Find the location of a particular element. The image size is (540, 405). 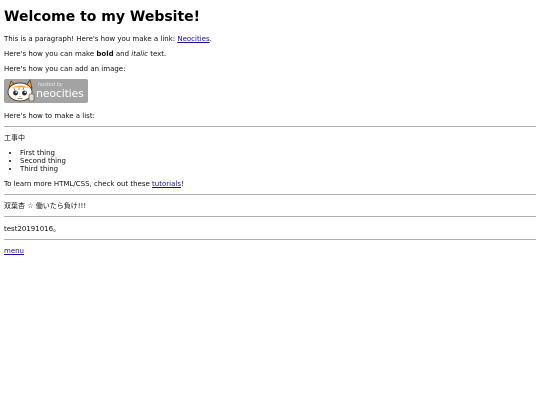

menu-link: menu is located at coordinates (14, 251).